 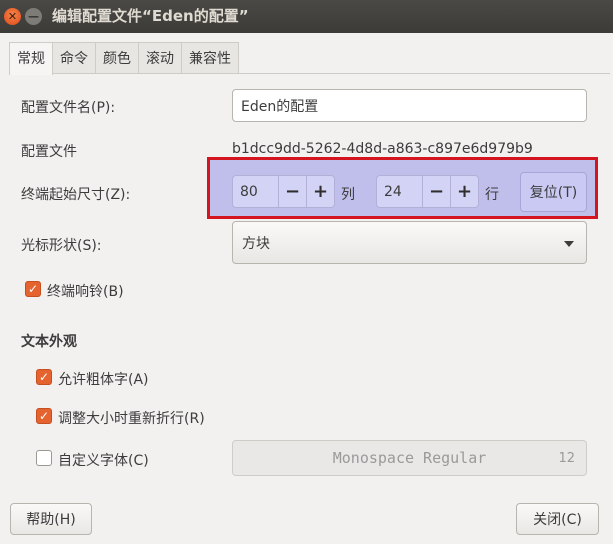 I want to click on columns-spinbutton: 80 − +, so click(x=283, y=191).